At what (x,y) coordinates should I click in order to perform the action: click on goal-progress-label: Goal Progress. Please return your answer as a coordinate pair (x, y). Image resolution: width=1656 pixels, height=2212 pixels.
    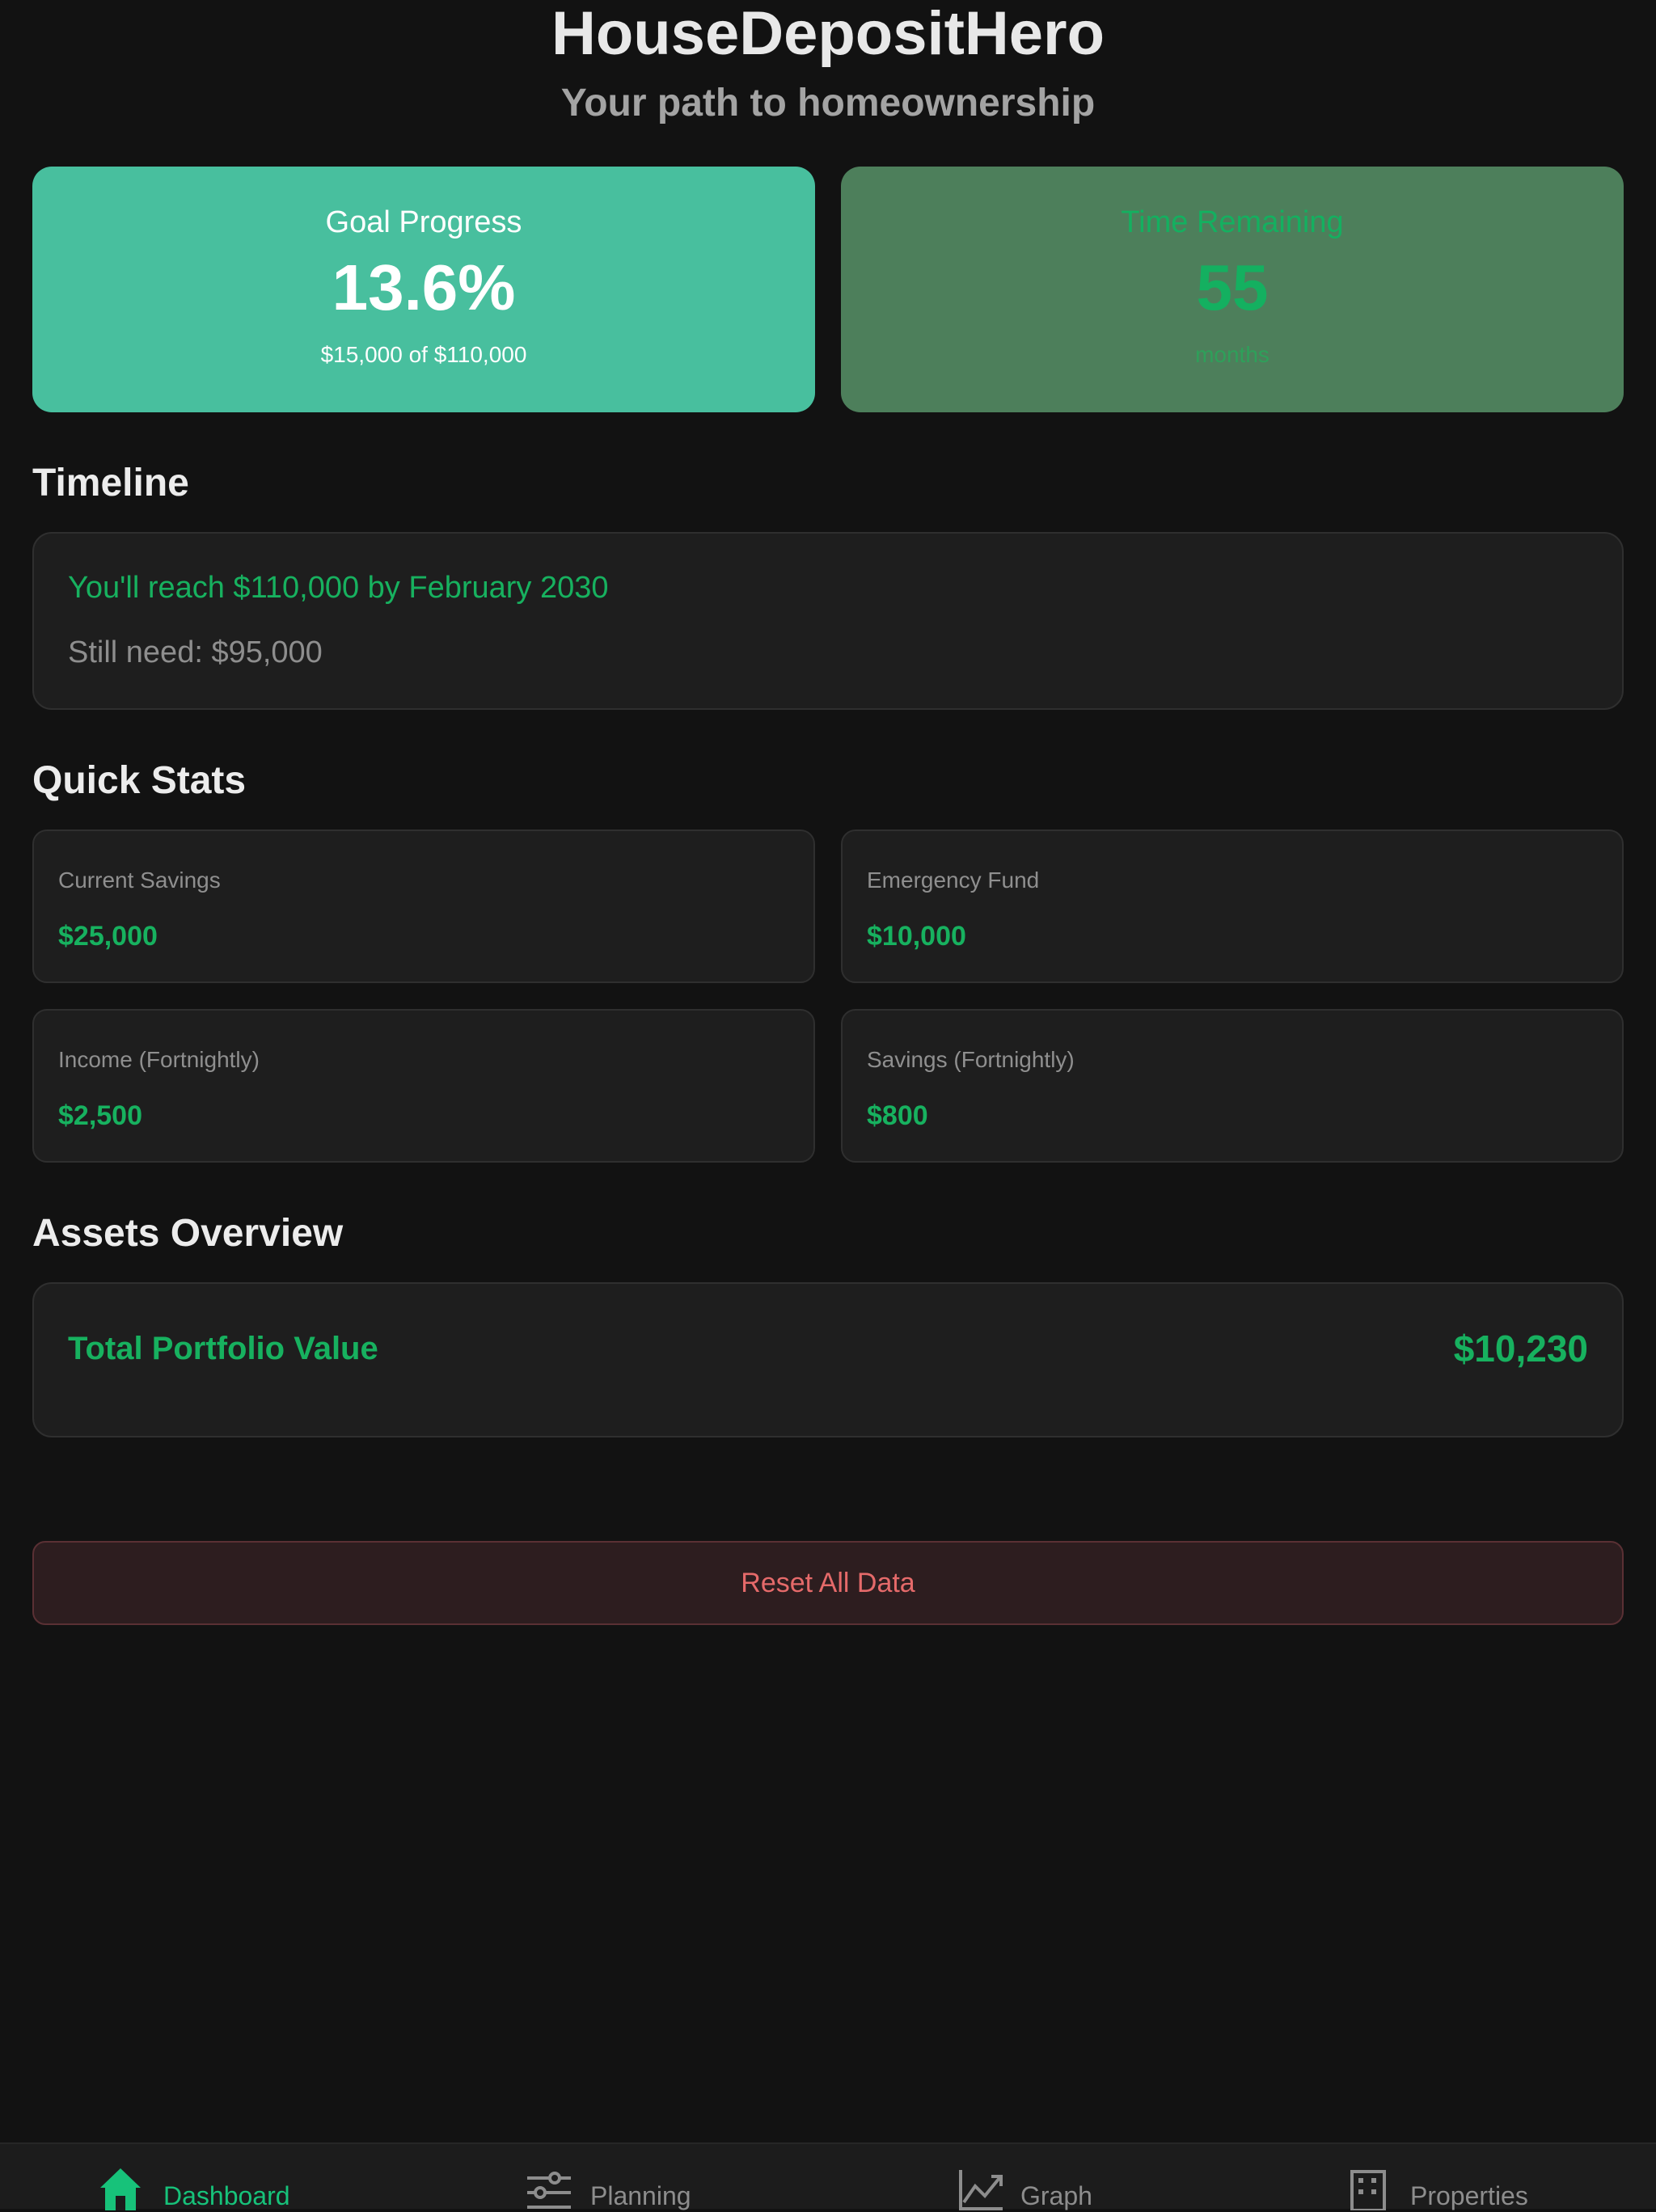
    Looking at the image, I should click on (423, 222).